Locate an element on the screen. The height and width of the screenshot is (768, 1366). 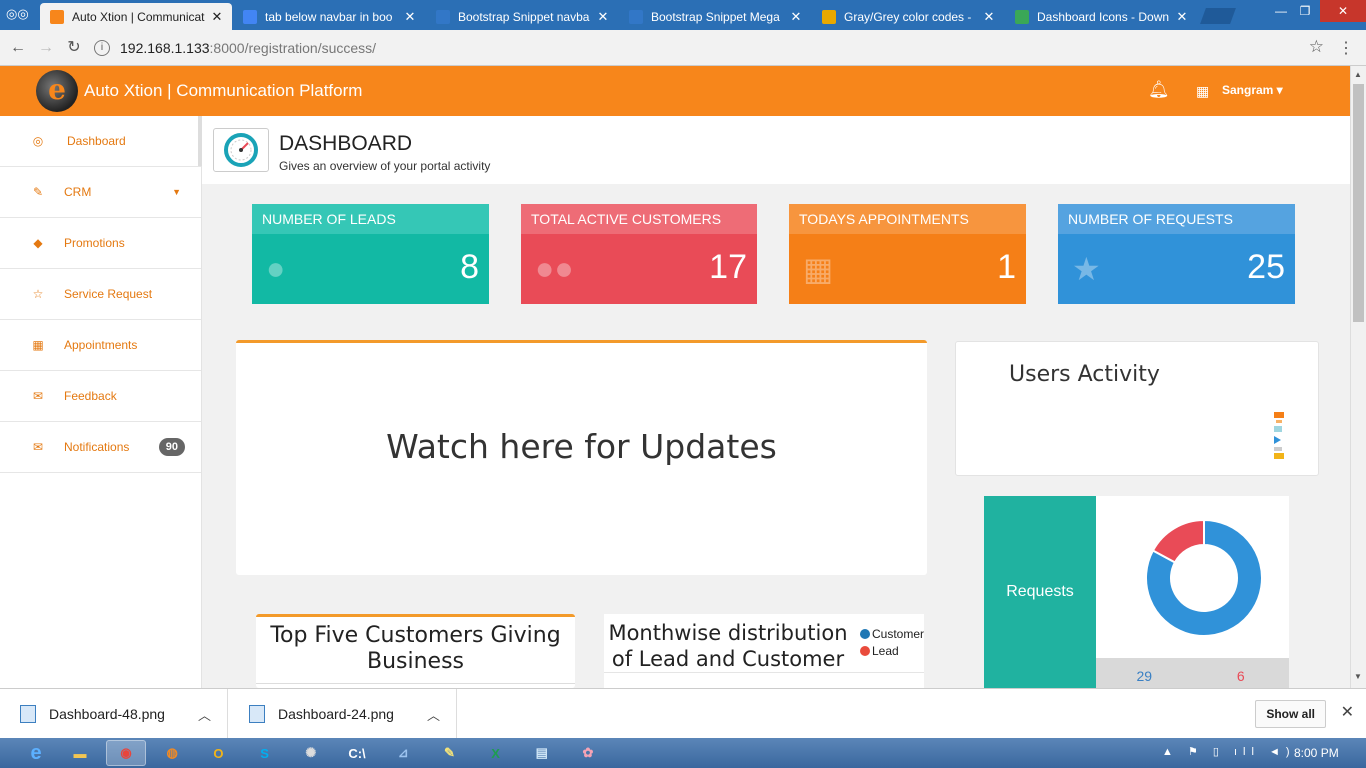
maximize-button: ❐ is located at coordinates (1305, 11).